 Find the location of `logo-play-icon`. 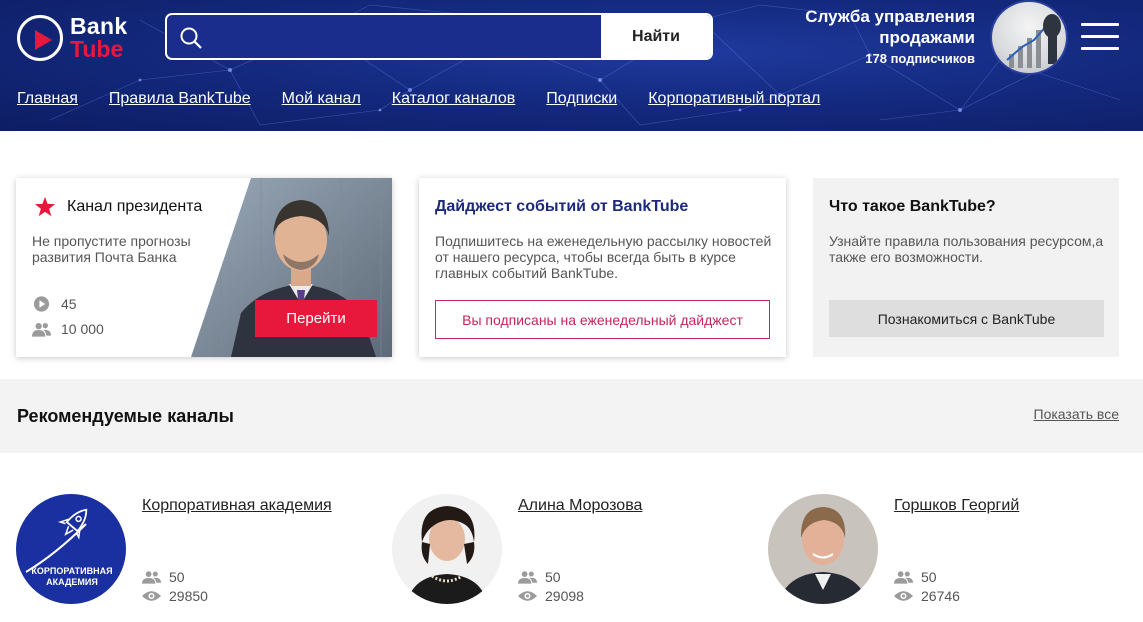

logo-play-icon is located at coordinates (40, 38).